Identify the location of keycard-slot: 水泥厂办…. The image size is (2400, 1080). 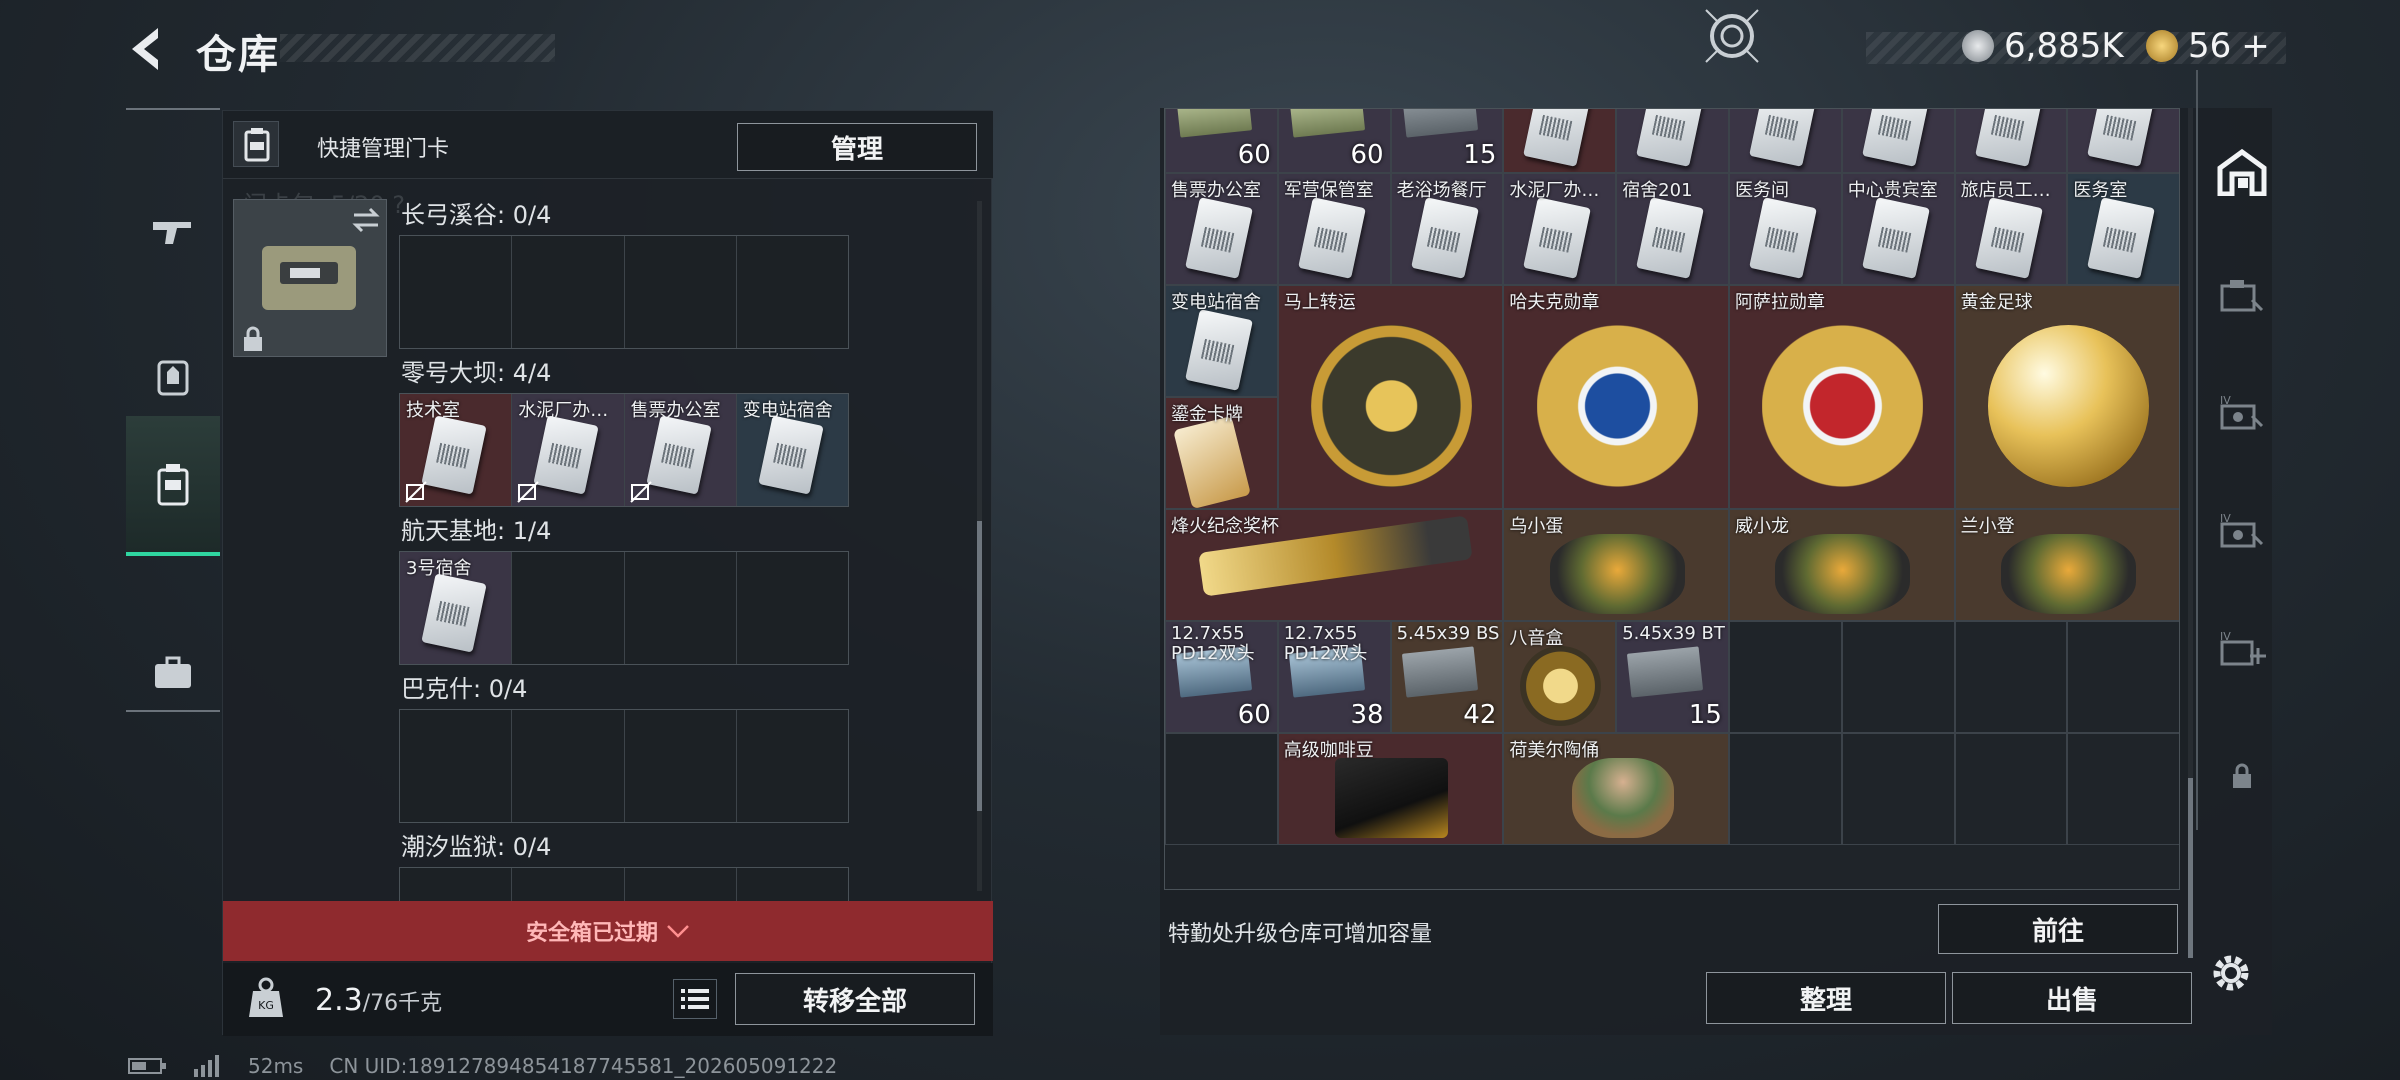
(568, 450).